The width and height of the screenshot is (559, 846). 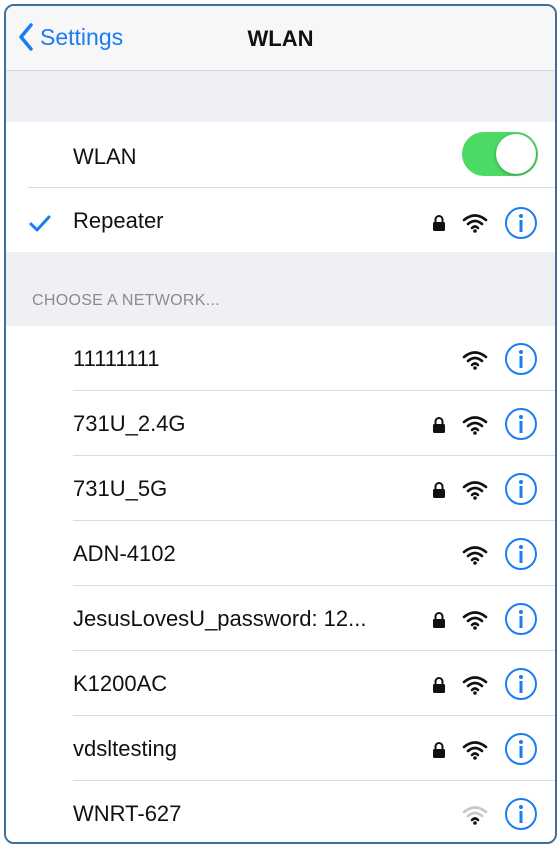 What do you see at coordinates (116, 358) in the screenshot?
I see `network-name: 11111111` at bounding box center [116, 358].